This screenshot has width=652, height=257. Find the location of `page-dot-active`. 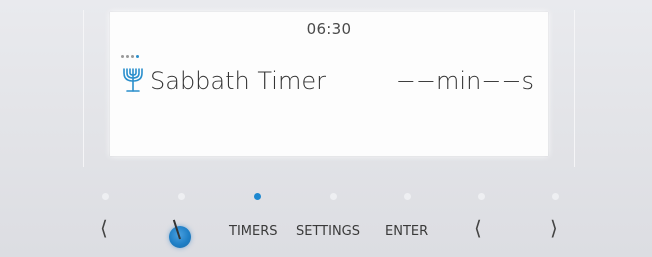

page-dot-active is located at coordinates (137, 56).